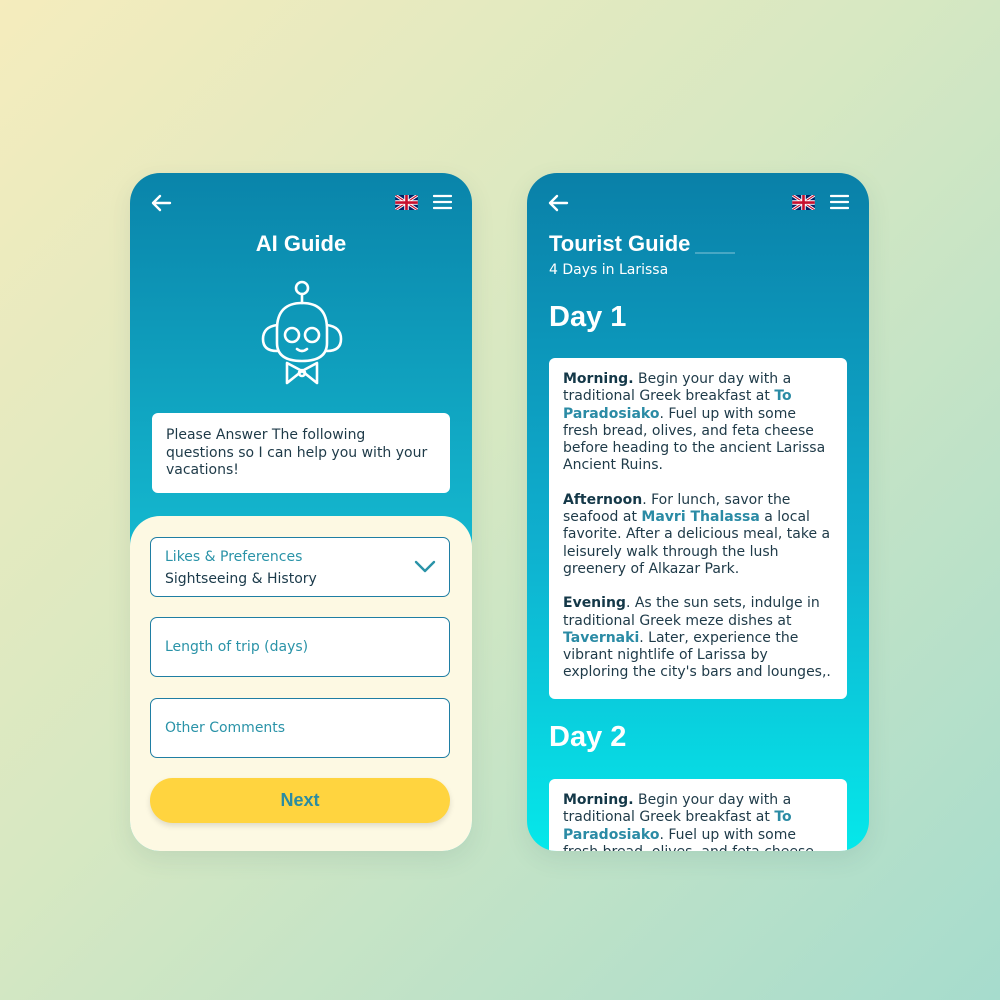  I want to click on robot-icon, so click(302, 332).